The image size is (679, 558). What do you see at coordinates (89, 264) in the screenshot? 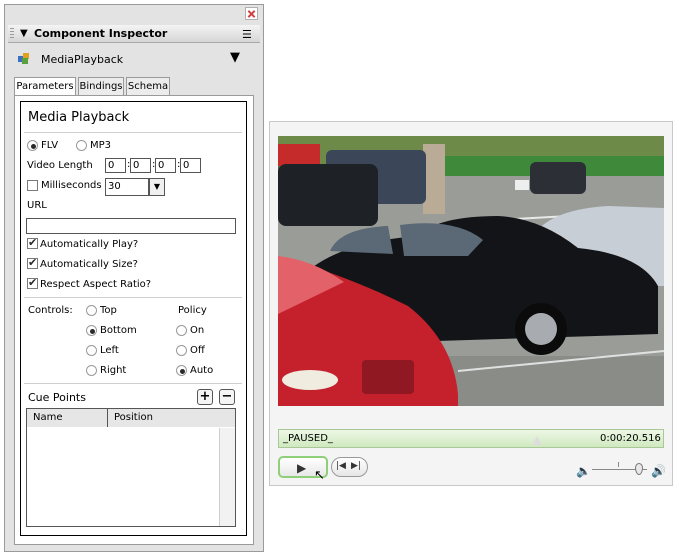
I see `auto-size-label: Automatically Size?` at bounding box center [89, 264].